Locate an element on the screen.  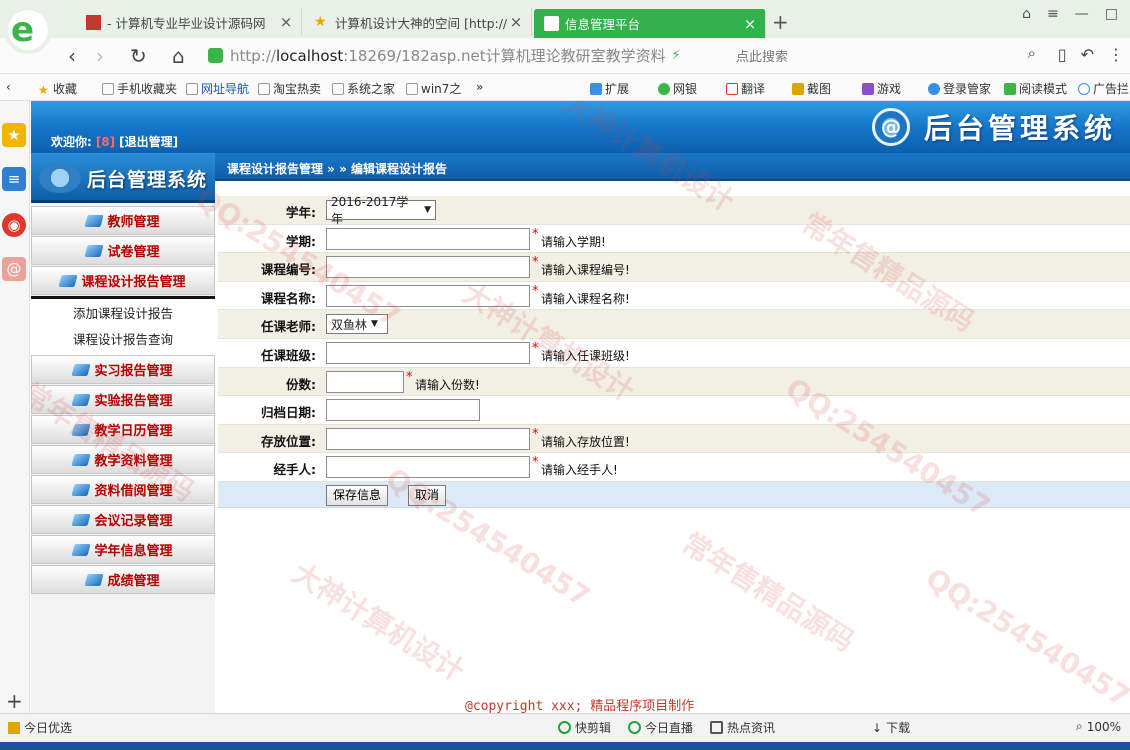
window-controls: ⌂ ≡ — □ is located at coordinates (1070, 14).